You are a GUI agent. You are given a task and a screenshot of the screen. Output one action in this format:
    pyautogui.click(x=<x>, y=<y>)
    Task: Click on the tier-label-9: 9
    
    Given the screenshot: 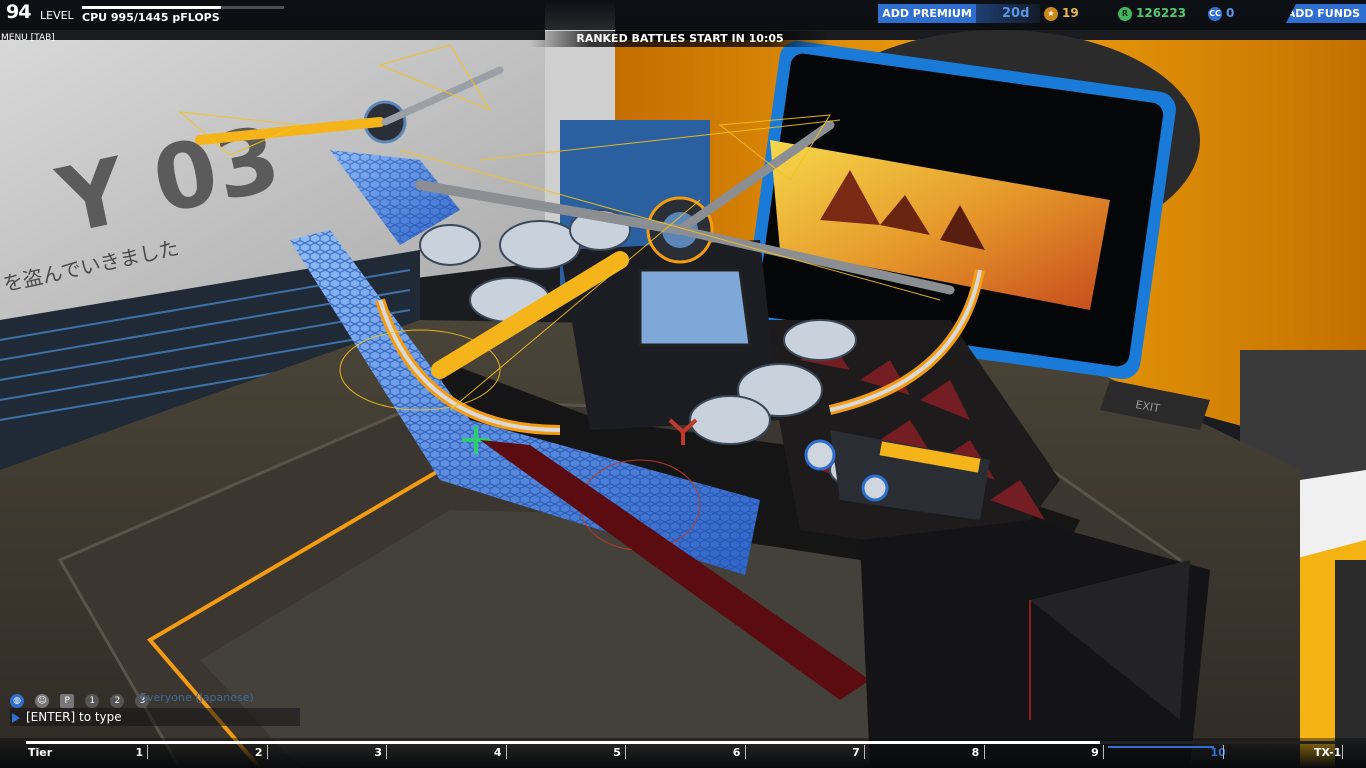 What is the action you would take?
    pyautogui.click(x=1095, y=752)
    